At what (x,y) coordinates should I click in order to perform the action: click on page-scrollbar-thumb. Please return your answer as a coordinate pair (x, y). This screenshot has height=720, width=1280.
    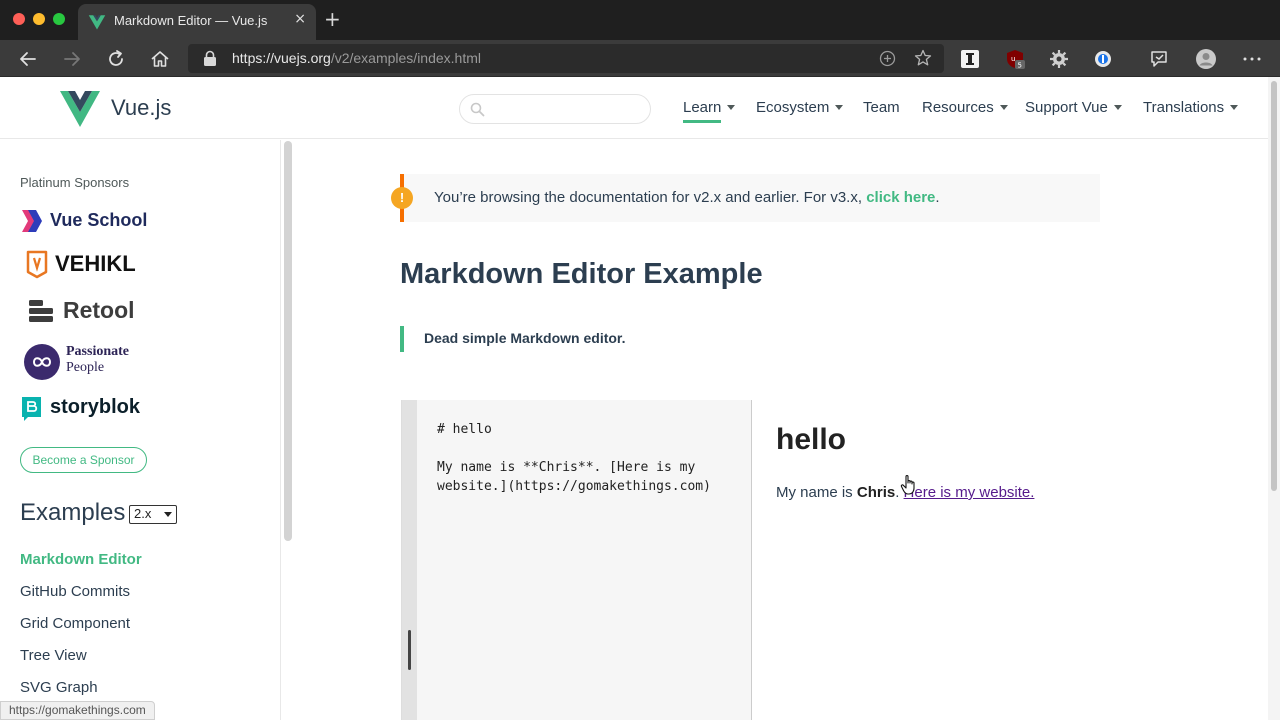
    Looking at the image, I should click on (1274, 286).